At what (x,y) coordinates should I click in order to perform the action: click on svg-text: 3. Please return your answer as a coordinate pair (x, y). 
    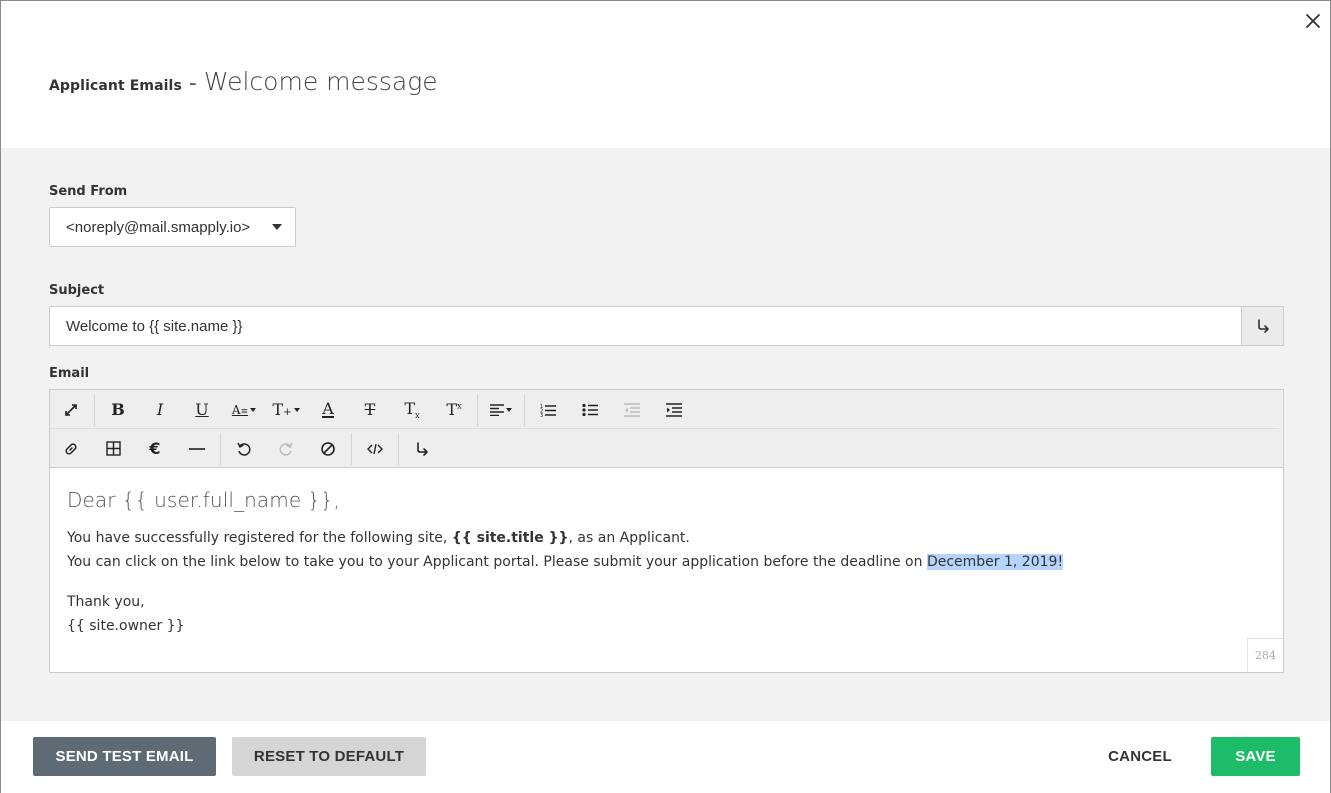
    Looking at the image, I should click on (541, 415).